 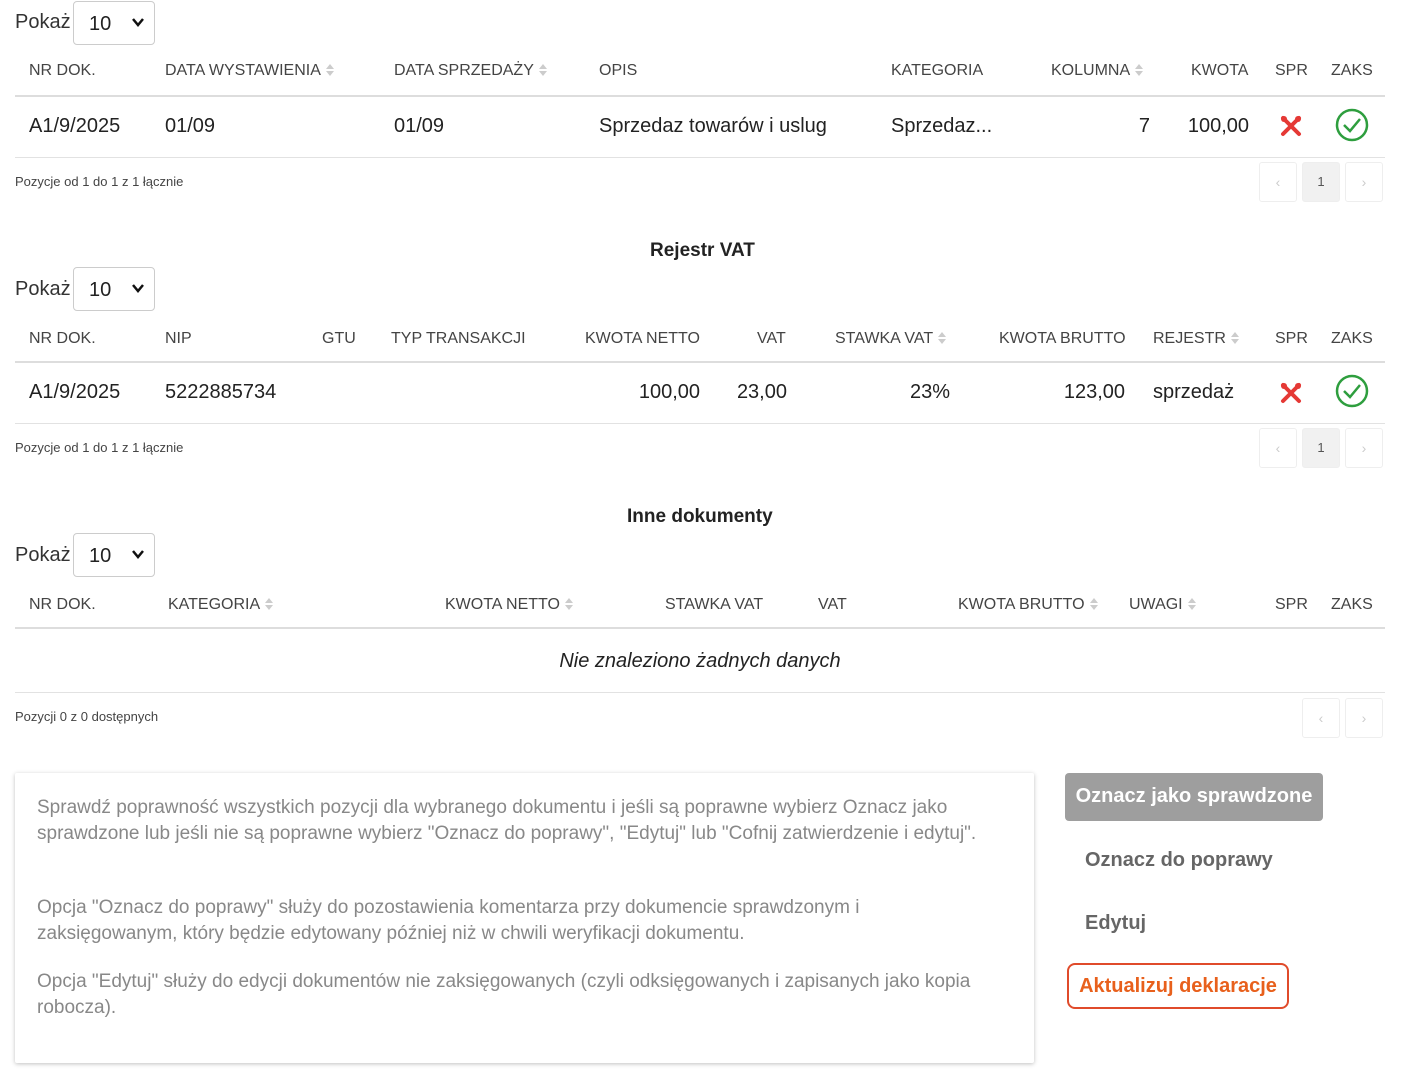 I want to click on th-data-sprzedazy: DATA SPRZEDAŻY, so click(x=471, y=71).